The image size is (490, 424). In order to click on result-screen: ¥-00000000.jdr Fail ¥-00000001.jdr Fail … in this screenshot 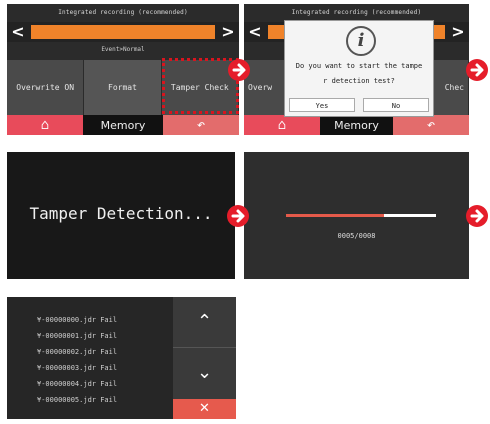, I will do `click(121, 358)`.